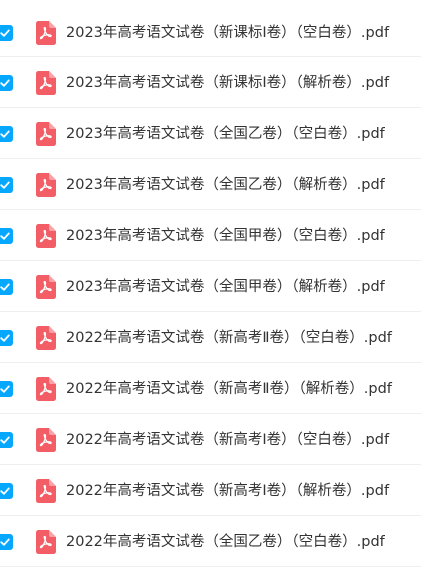  I want to click on file-row: 2023年高考语文试卷（全国甲卷）（空白卷）.pdf, so click(210, 235).